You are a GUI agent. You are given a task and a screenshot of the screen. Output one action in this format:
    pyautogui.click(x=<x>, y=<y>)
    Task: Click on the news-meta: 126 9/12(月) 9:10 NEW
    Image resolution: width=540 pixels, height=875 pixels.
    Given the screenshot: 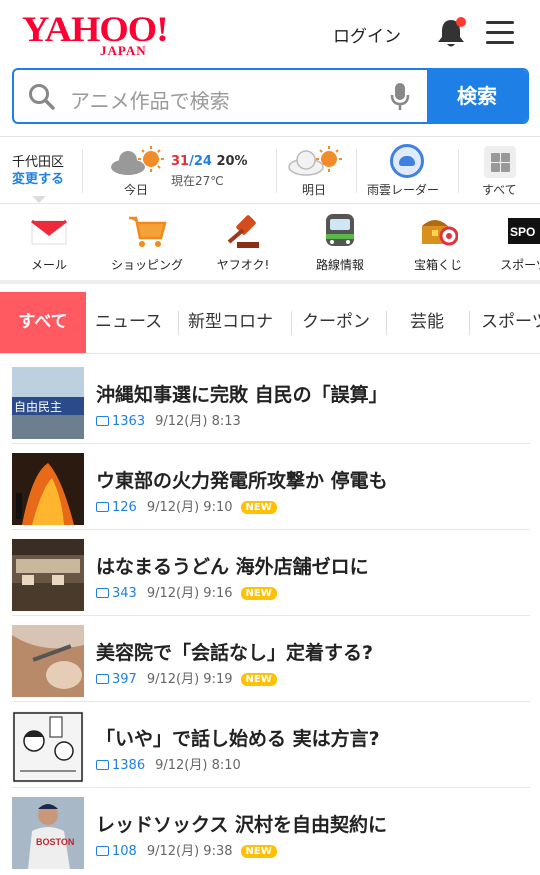 What is the action you would take?
    pyautogui.click(x=186, y=505)
    